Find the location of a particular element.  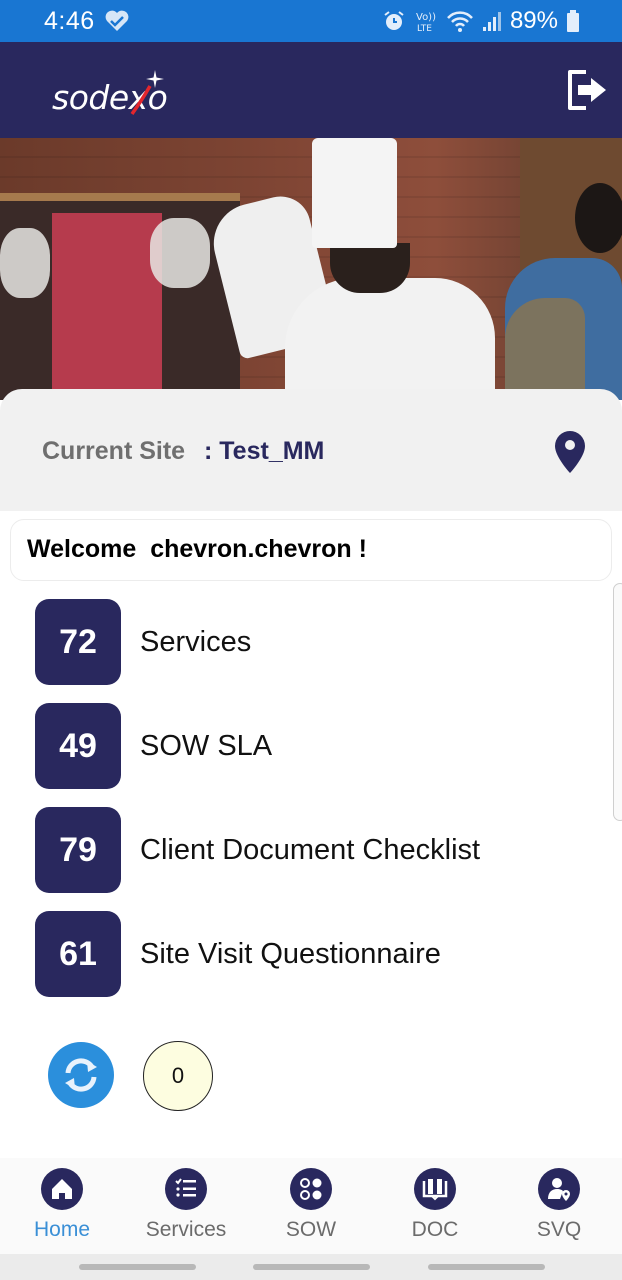

logout-icon is located at coordinates (587, 90).